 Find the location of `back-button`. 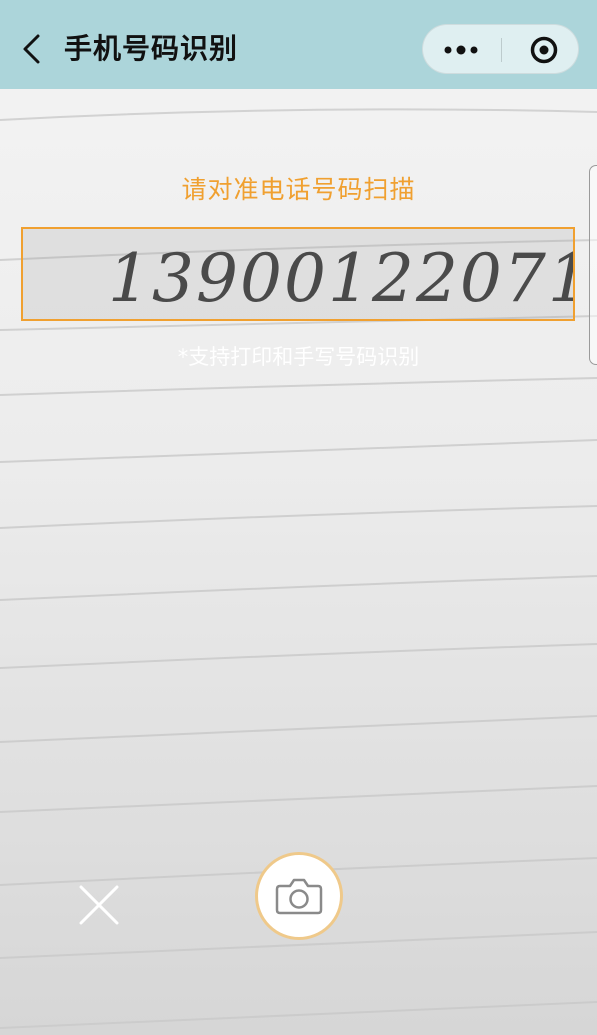

back-button is located at coordinates (30, 49).